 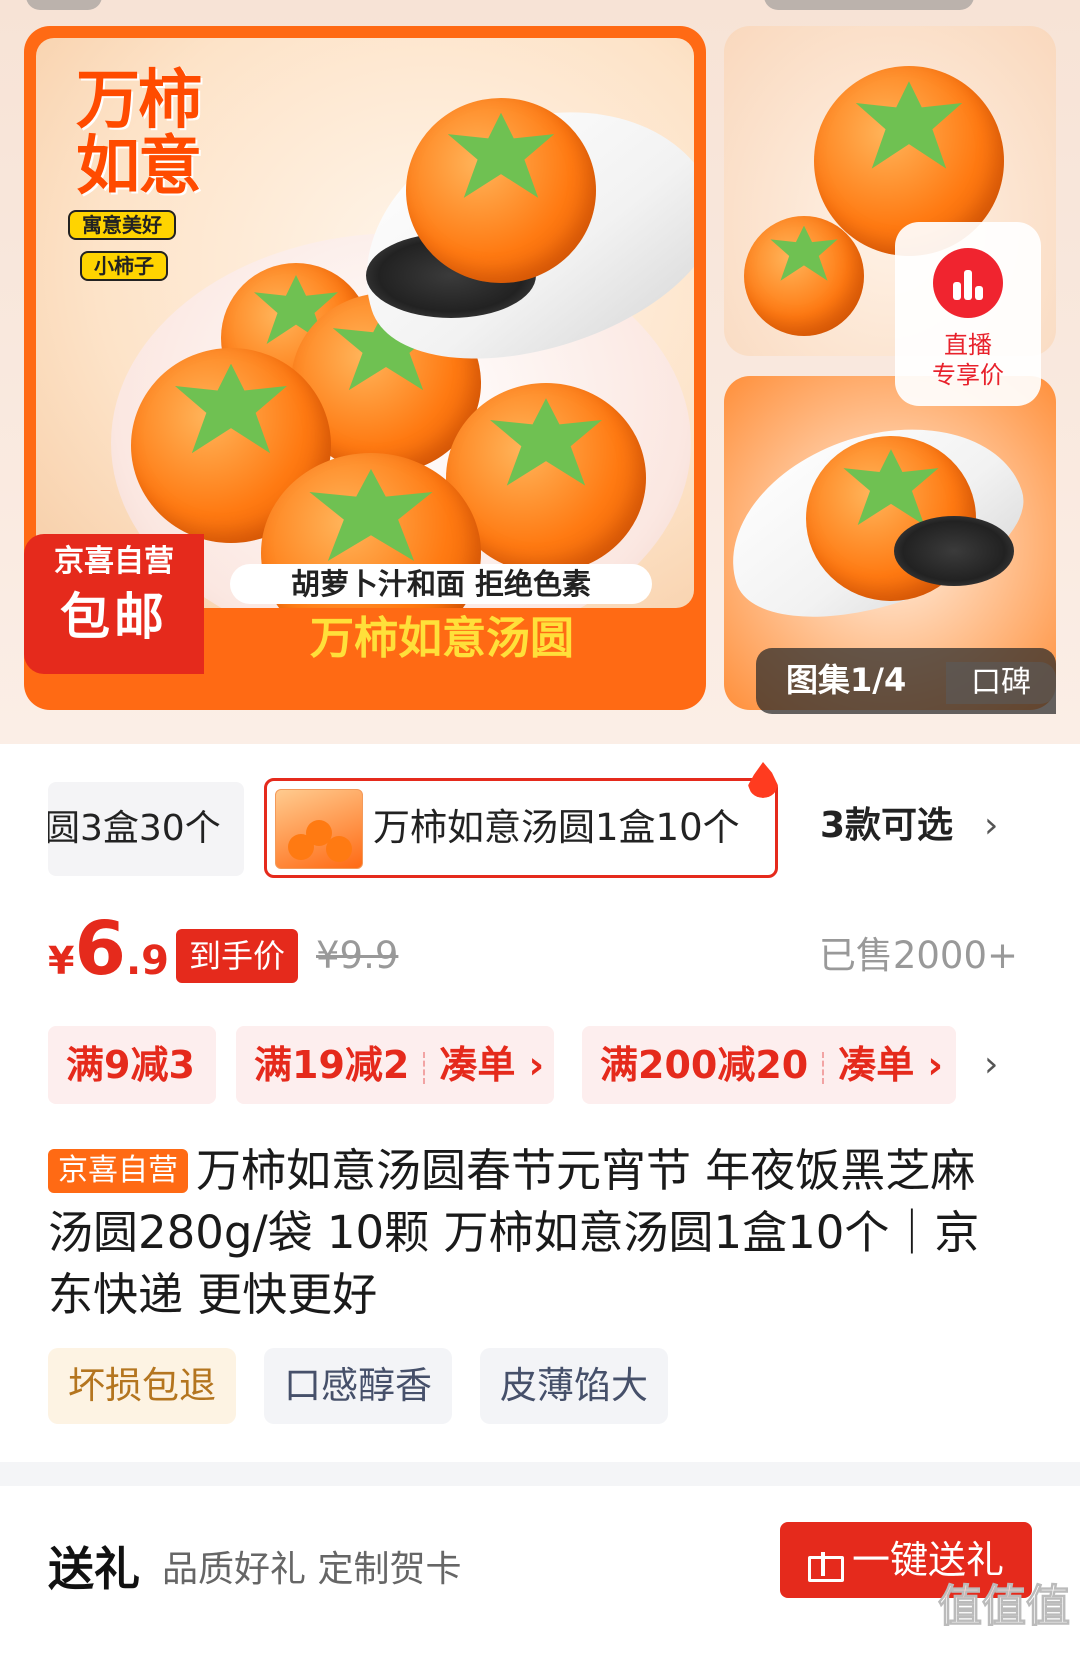 I want to click on gallery-index: 图集1/4, so click(x=846, y=680).